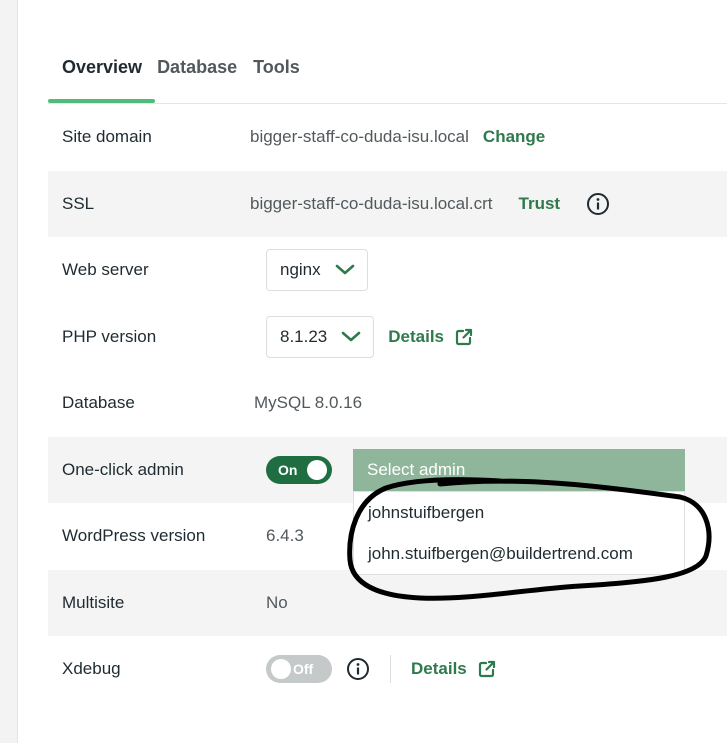 This screenshot has height=743, width=727. What do you see at coordinates (540, 204) in the screenshot?
I see `trust-link: Trust` at bounding box center [540, 204].